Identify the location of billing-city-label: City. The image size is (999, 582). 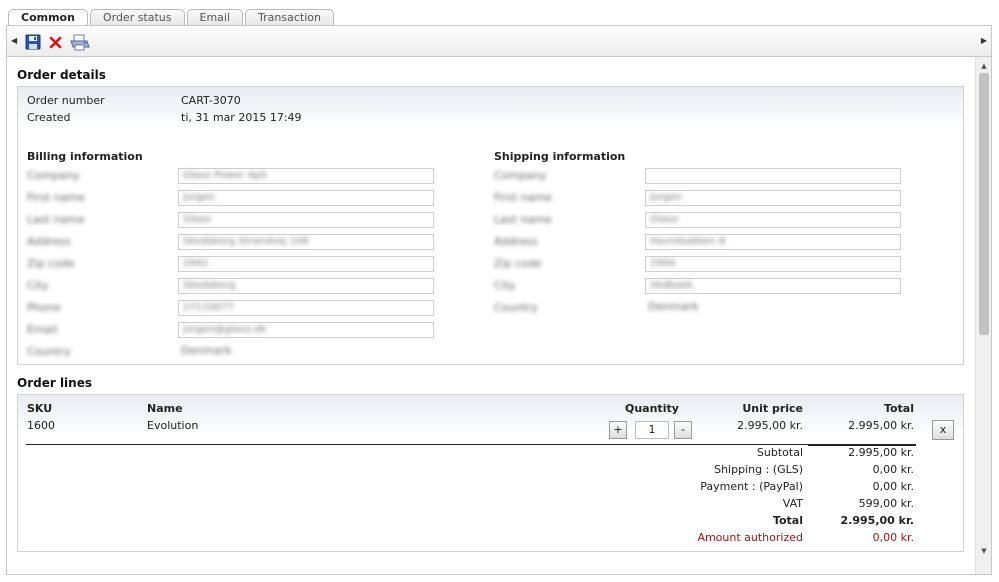
(38, 285).